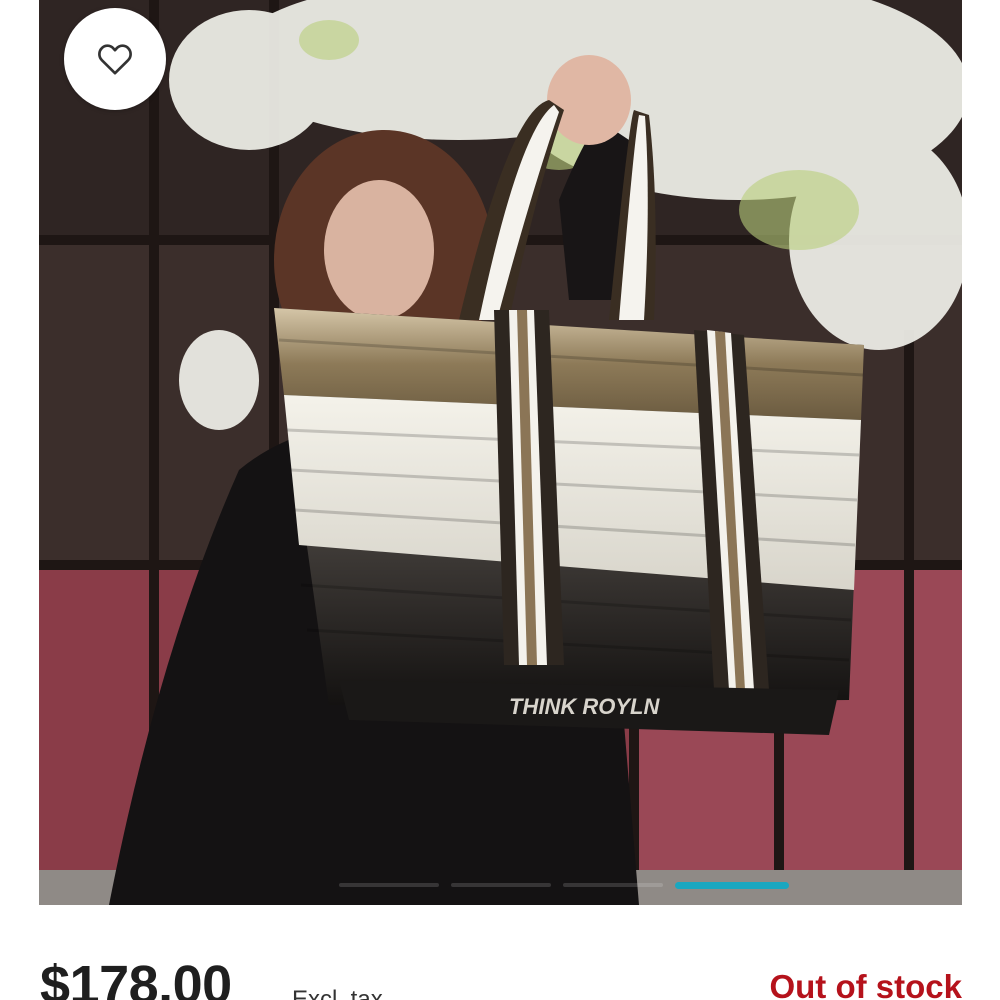 This screenshot has height=1000, width=1000. What do you see at coordinates (136, 977) in the screenshot?
I see `product-price: $178.00` at bounding box center [136, 977].